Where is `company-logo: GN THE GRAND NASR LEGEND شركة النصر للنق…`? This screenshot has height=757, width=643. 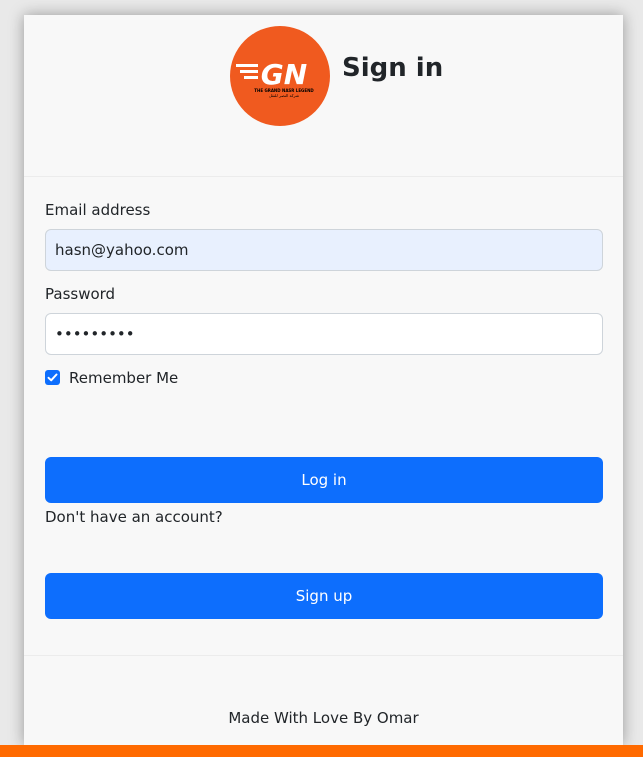
company-logo: GN THE GRAND NASR LEGEND شركة النصر للنق… is located at coordinates (280, 76).